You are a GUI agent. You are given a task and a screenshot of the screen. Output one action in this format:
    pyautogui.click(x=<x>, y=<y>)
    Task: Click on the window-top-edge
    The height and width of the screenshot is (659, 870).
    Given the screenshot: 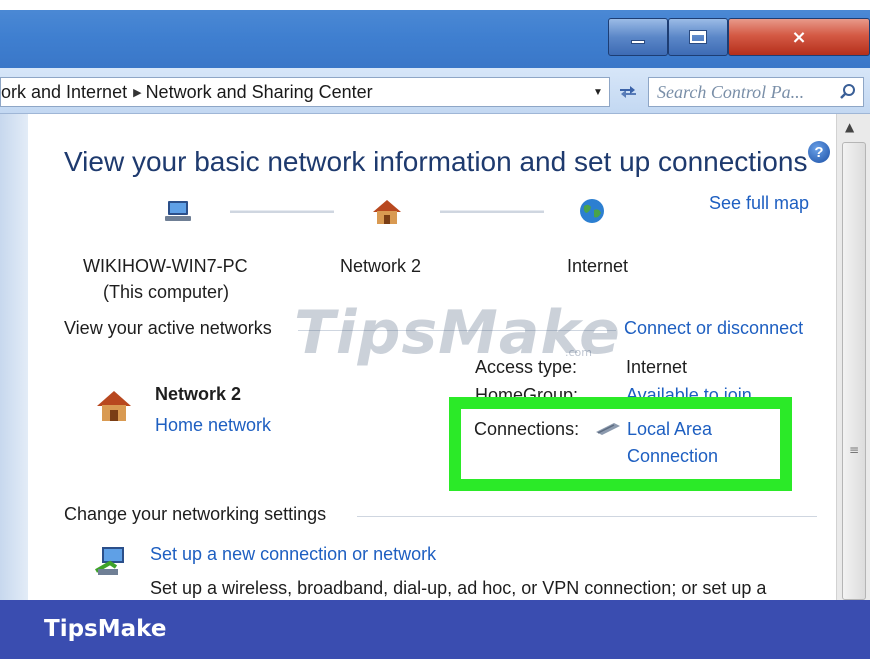 What is the action you would take?
    pyautogui.click(x=435, y=5)
    